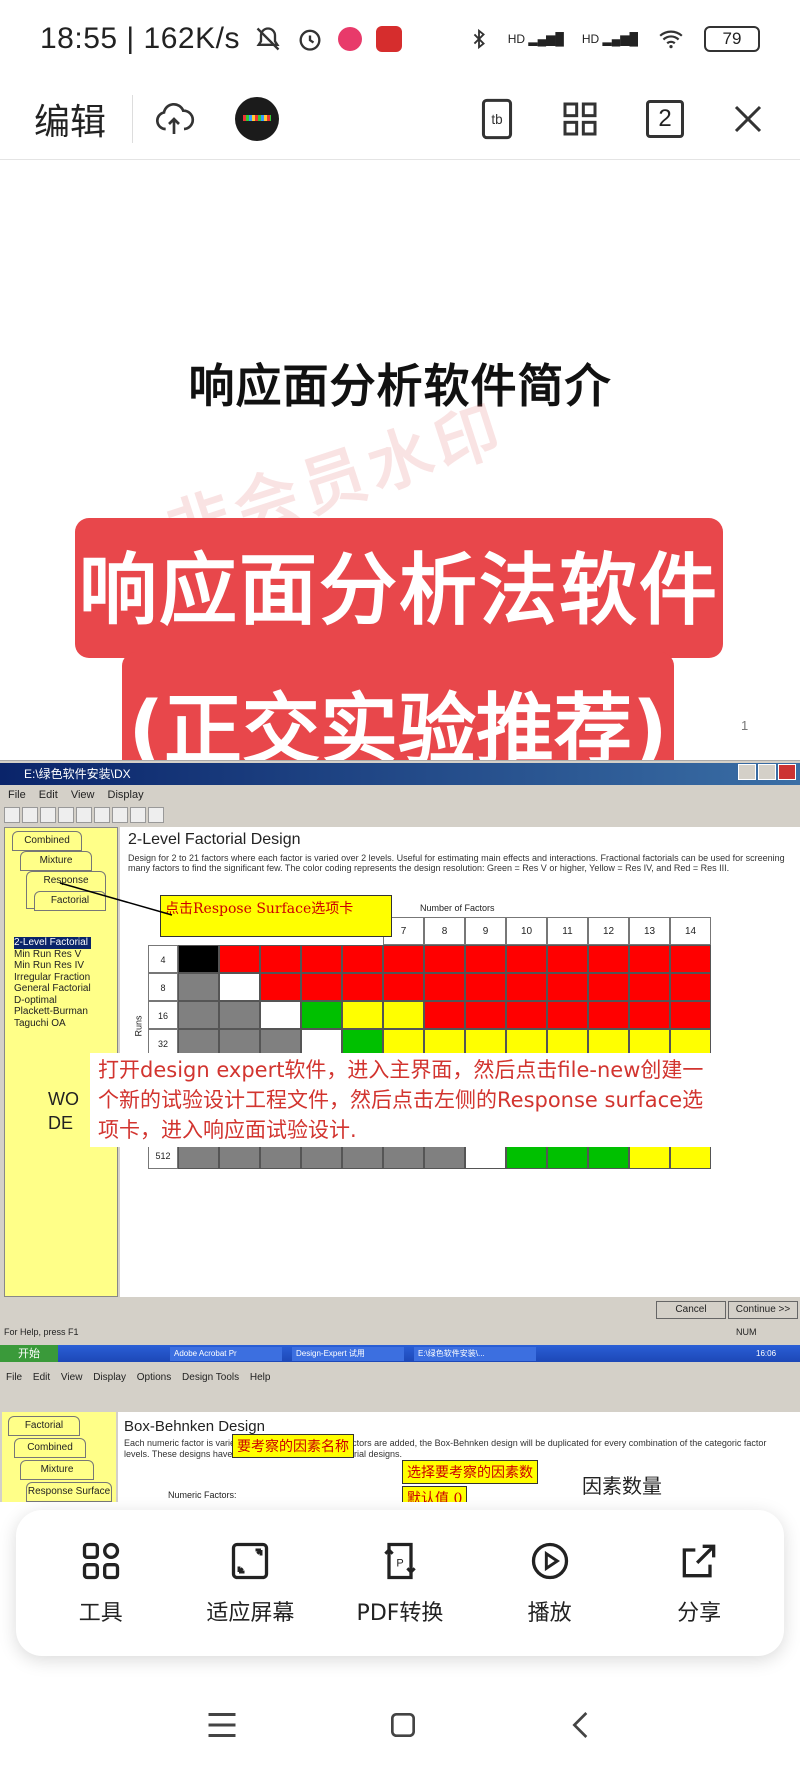 The height and width of the screenshot is (1778, 800). What do you see at coordinates (581, 1725) in the screenshot?
I see `back-icon` at bounding box center [581, 1725].